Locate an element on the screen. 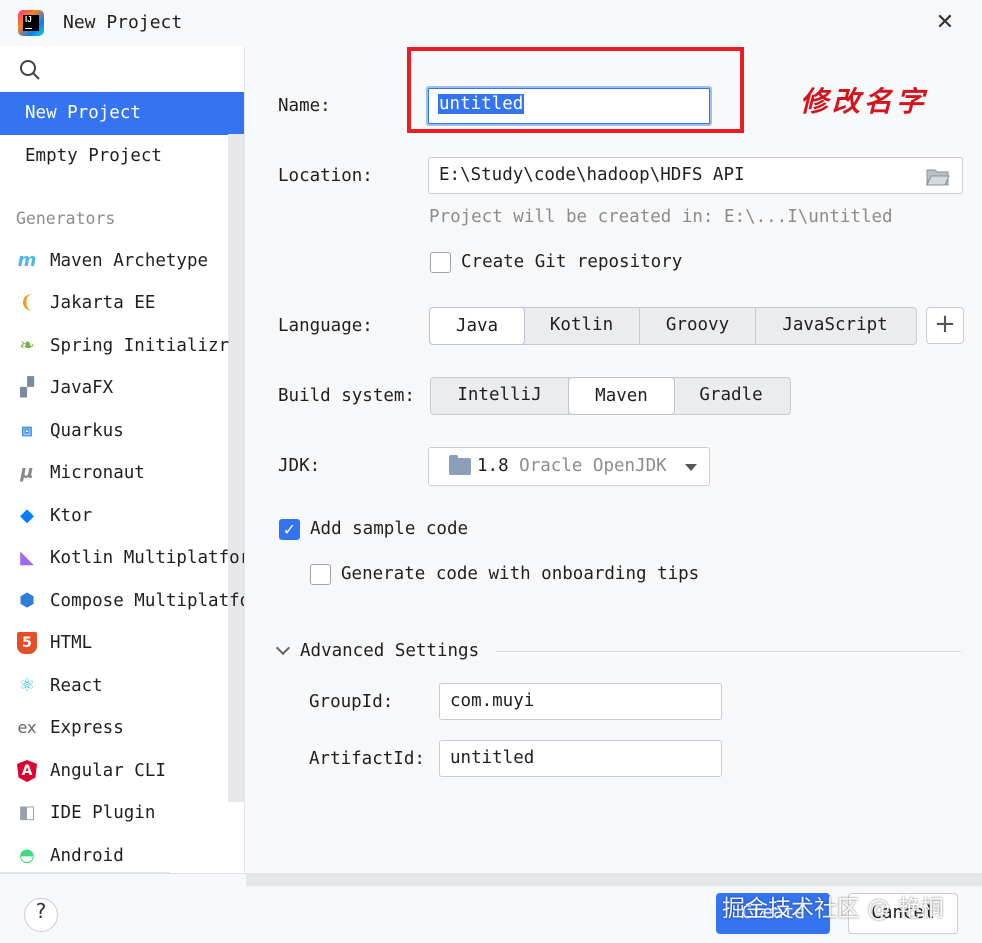  jdk-folder-icon is located at coordinates (460, 465).